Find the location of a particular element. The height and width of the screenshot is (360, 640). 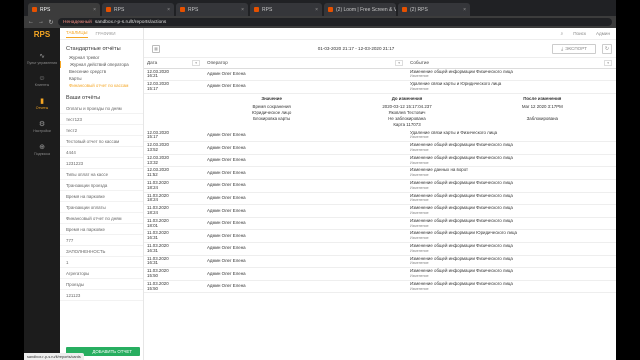

reload-icon: ↻ is located at coordinates (51, 22).